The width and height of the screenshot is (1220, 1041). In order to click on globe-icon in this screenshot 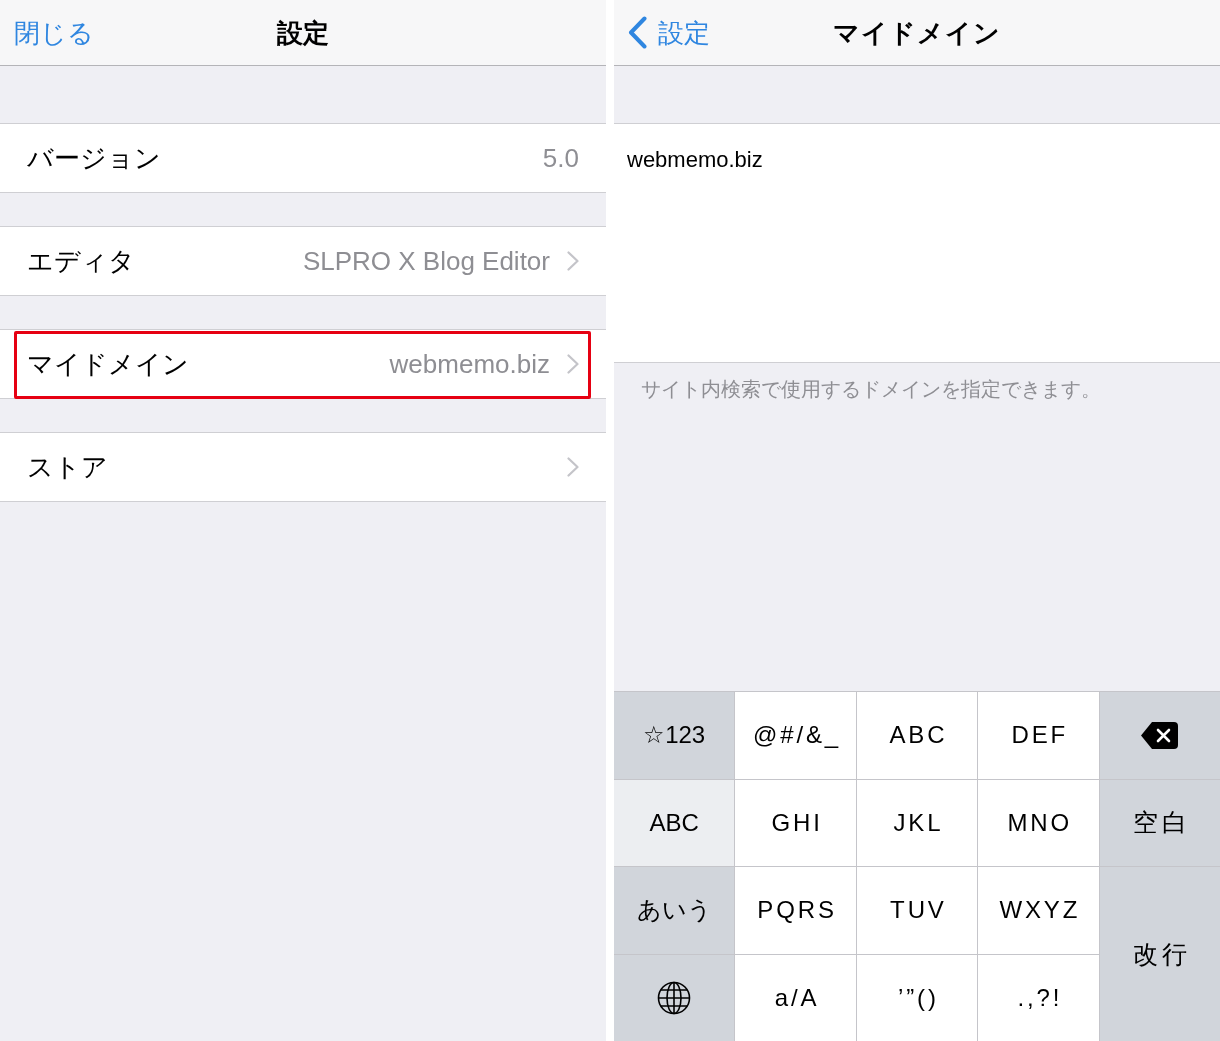, I will do `click(674, 997)`.